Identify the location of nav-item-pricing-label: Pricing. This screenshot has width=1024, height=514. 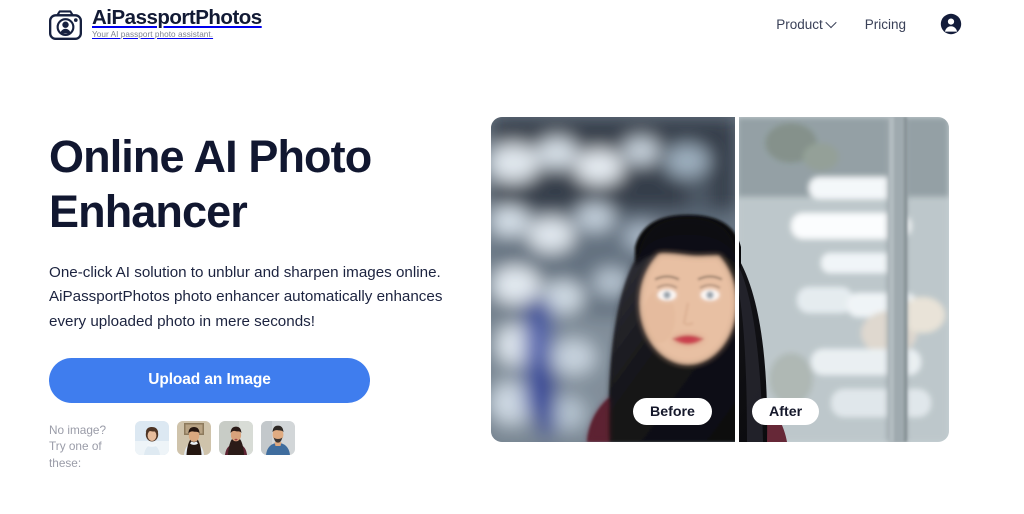
(885, 24).